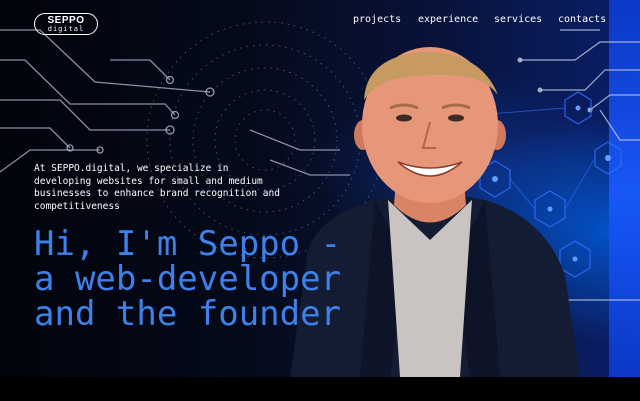 The width and height of the screenshot is (640, 401). What do you see at coordinates (320, 389) in the screenshot?
I see `bottom-black-bar` at bounding box center [320, 389].